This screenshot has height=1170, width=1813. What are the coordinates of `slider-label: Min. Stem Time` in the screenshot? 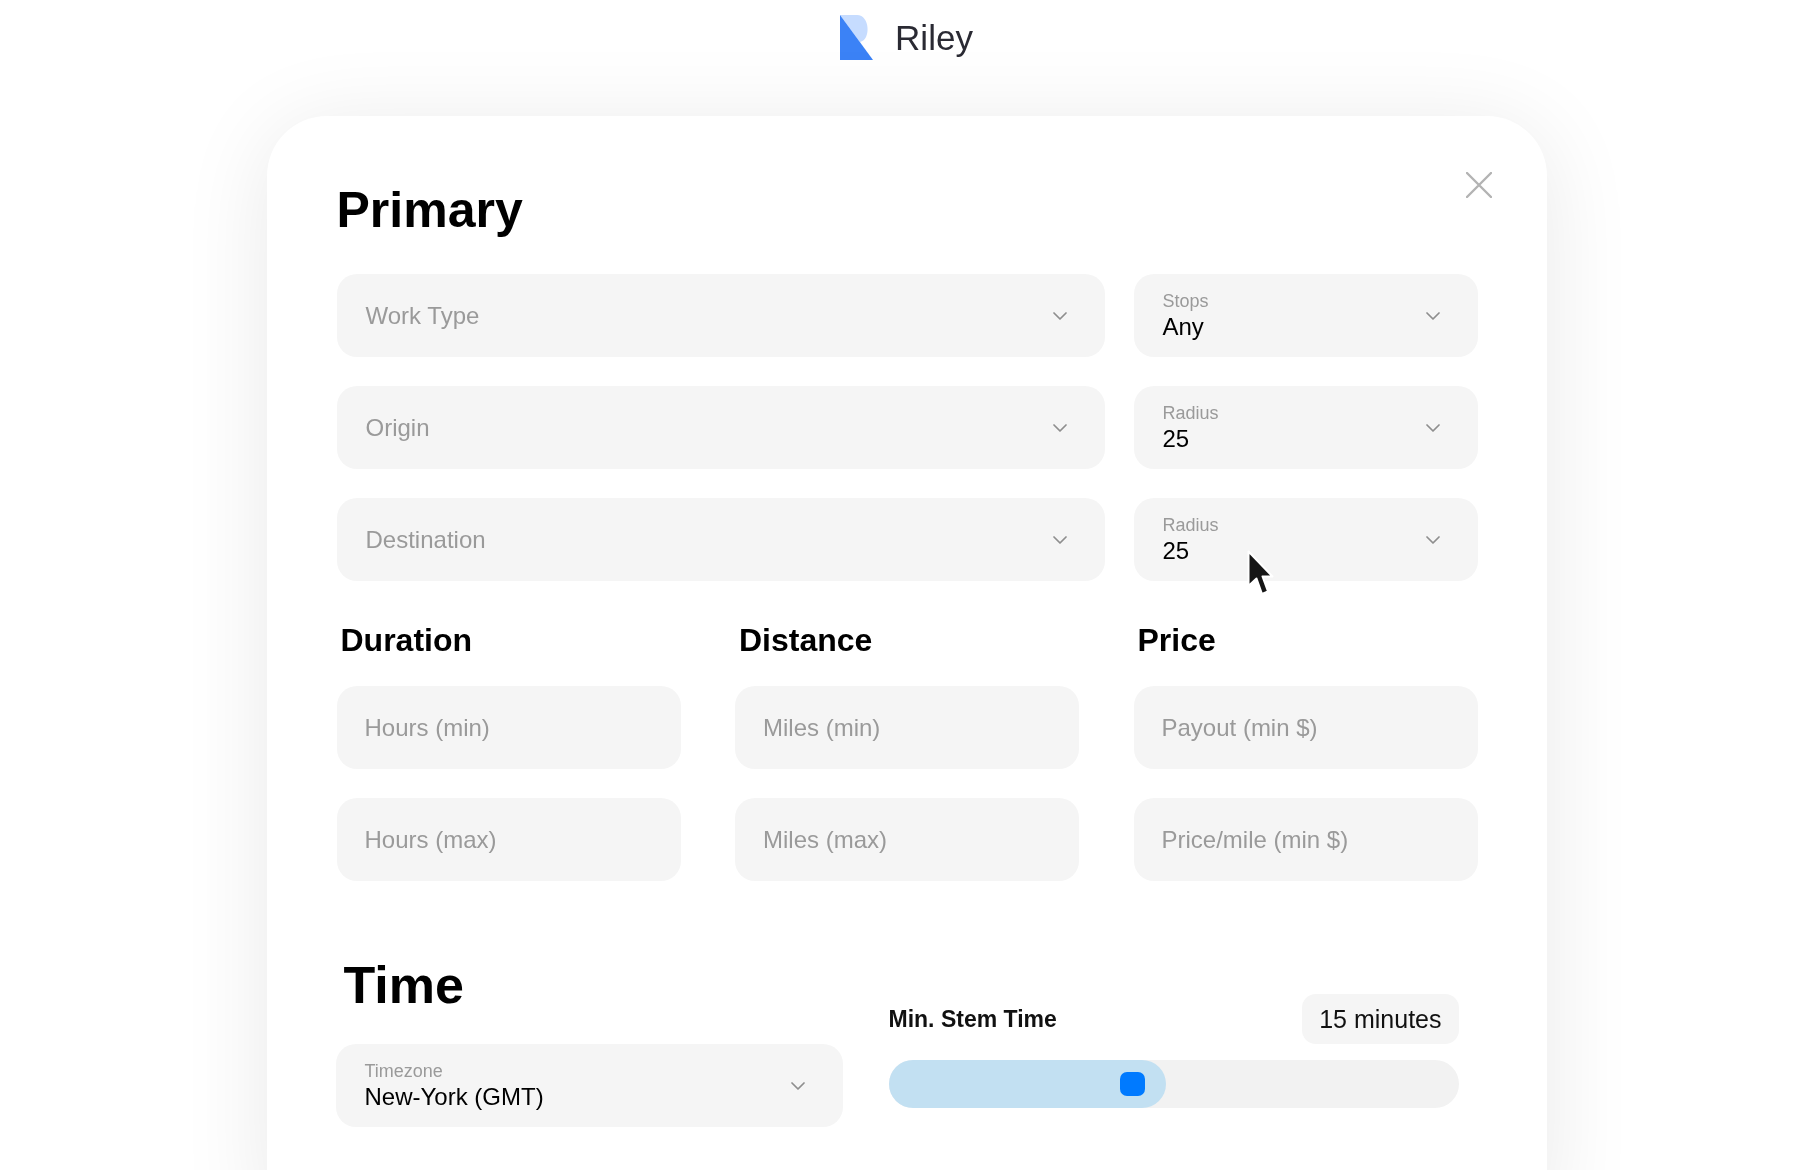 It's located at (972, 1019).